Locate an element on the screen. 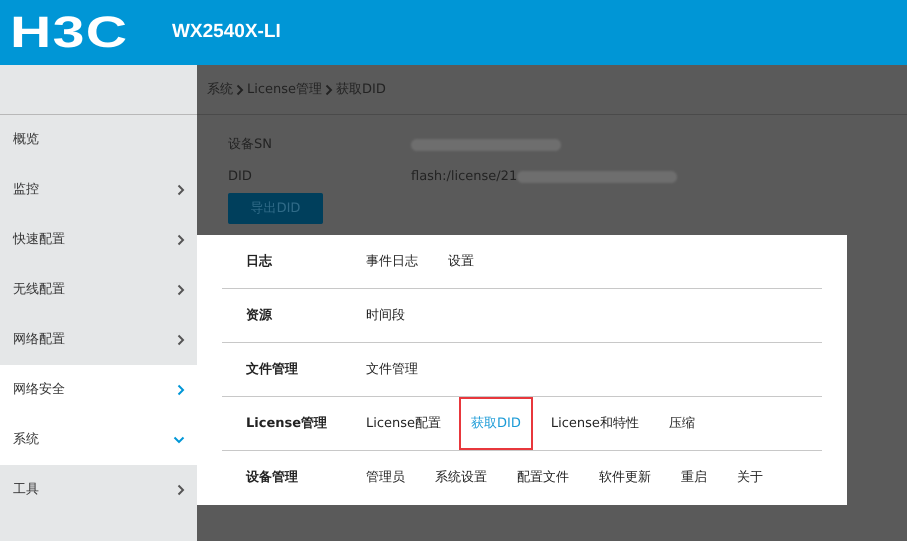 The width and height of the screenshot is (907, 541). device-model: WX2540X-LI is located at coordinates (226, 32).